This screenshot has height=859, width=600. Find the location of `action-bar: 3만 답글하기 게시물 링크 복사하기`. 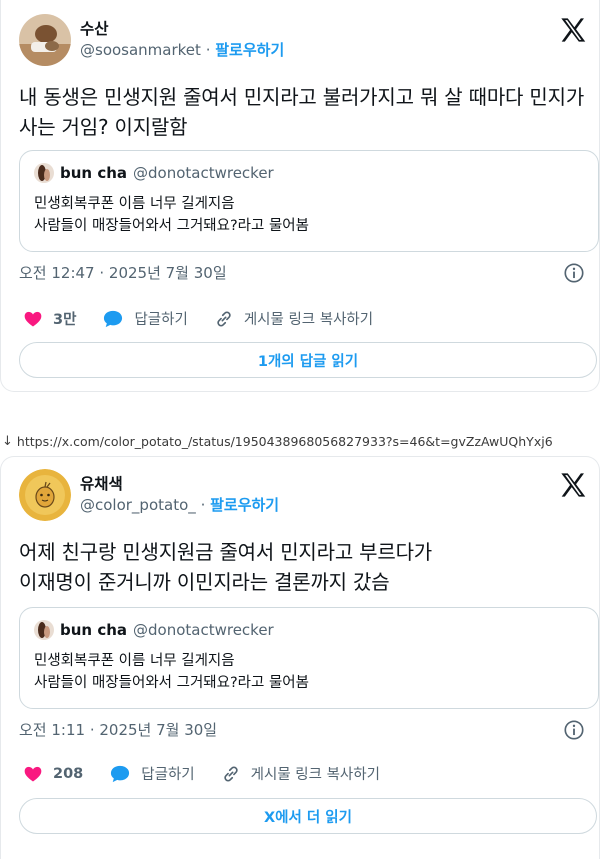

action-bar: 3만 답글하기 게시물 링크 복사하기 is located at coordinates (211, 318).